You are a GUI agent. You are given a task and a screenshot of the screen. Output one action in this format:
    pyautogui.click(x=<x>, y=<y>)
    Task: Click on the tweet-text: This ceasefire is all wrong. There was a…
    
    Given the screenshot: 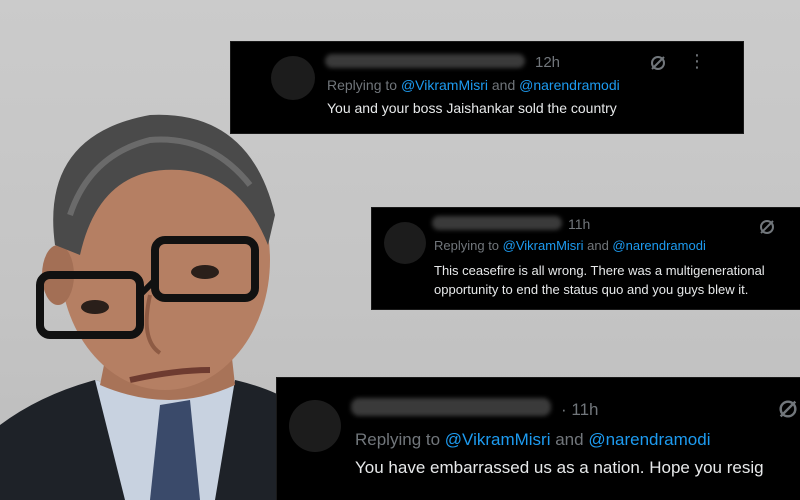 What is the action you would take?
    pyautogui.click(x=599, y=280)
    